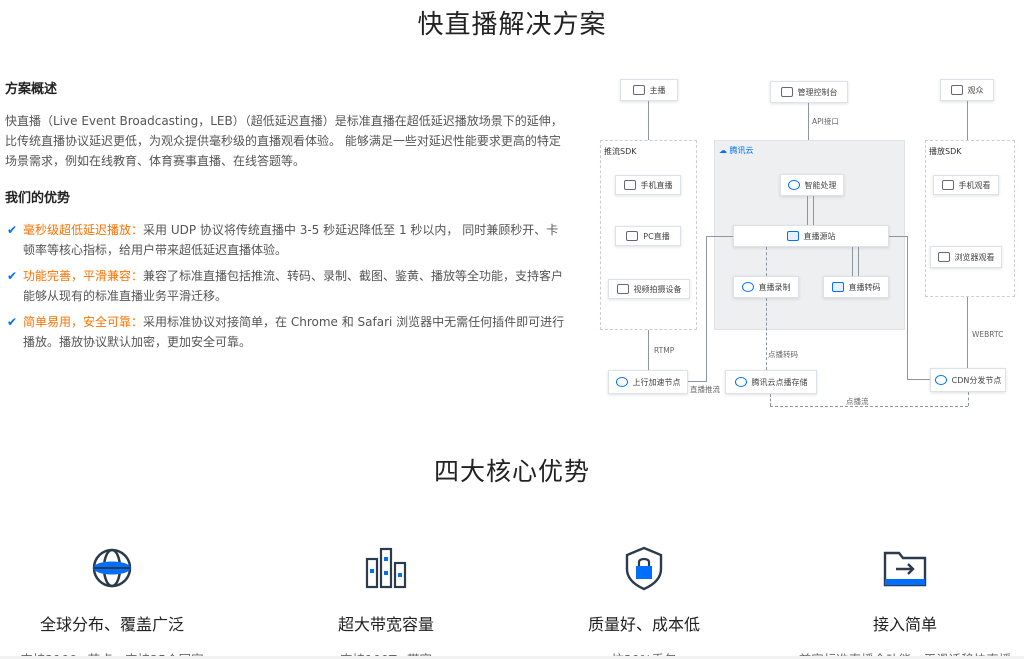 The height and width of the screenshot is (659, 1024). What do you see at coordinates (864, 287) in the screenshot?
I see `transcode-label: 直播转码` at bounding box center [864, 287].